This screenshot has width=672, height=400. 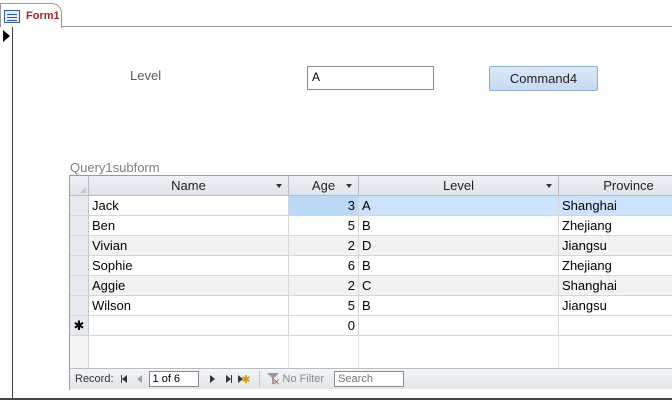 I want to click on new-record-button: ✱, so click(x=244, y=379).